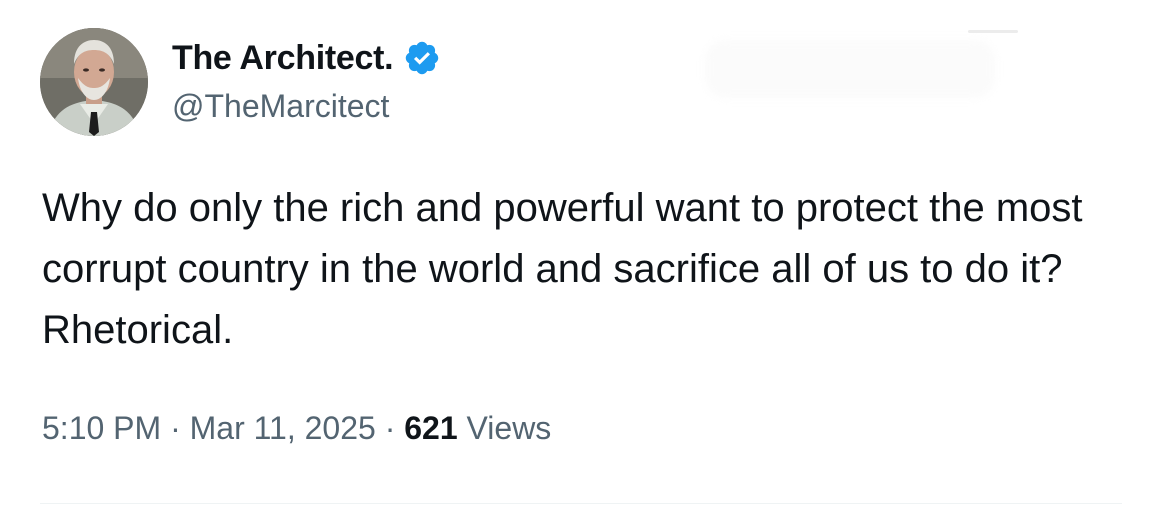 The height and width of the screenshot is (510, 1162). I want to click on avatar, so click(94, 82).